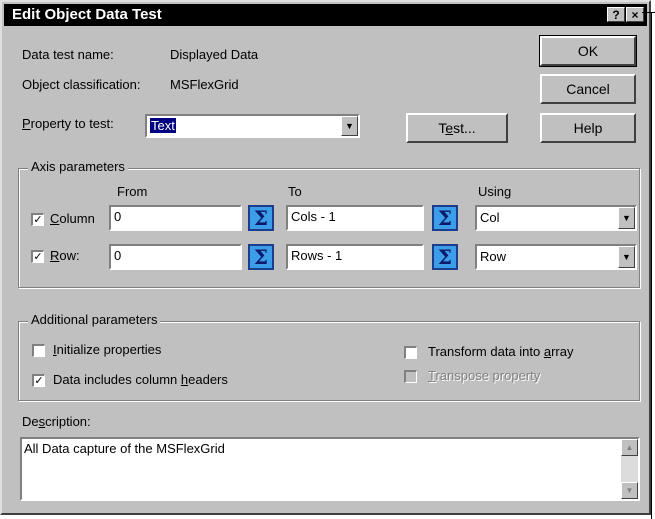 The height and width of the screenshot is (519, 655). Describe the element at coordinates (486, 351) in the screenshot. I see `transform-array-pre: Transform data into` at that location.